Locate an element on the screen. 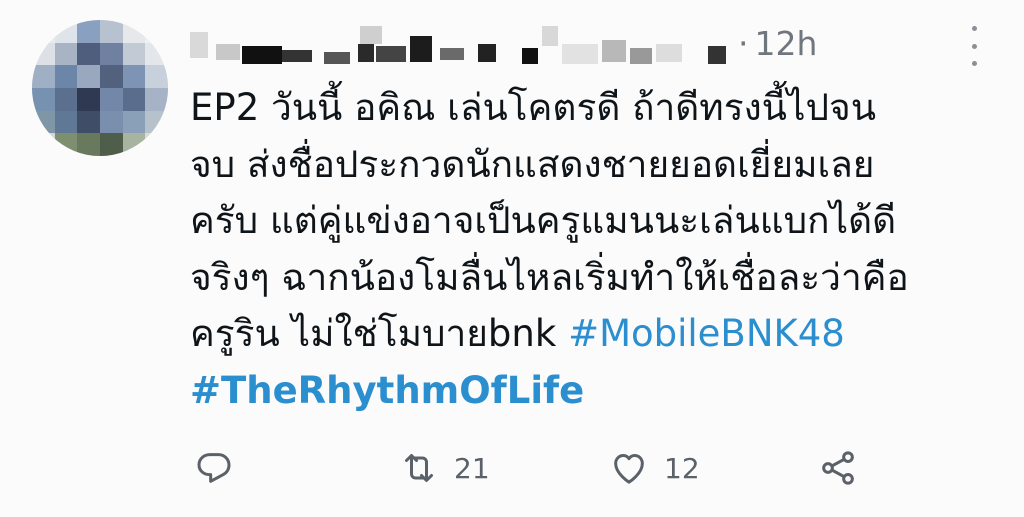 This screenshot has width=1024, height=517. retweet-icon is located at coordinates (419, 468).